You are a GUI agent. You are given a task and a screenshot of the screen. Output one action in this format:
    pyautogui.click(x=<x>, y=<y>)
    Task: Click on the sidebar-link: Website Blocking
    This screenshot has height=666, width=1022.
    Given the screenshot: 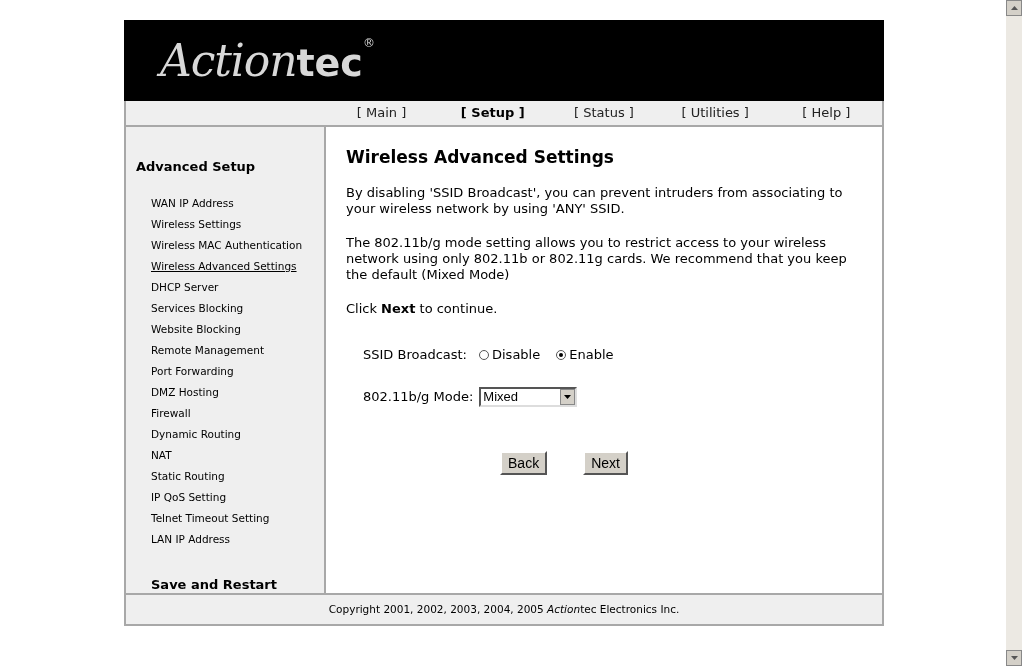 What is the action you would take?
    pyautogui.click(x=196, y=328)
    